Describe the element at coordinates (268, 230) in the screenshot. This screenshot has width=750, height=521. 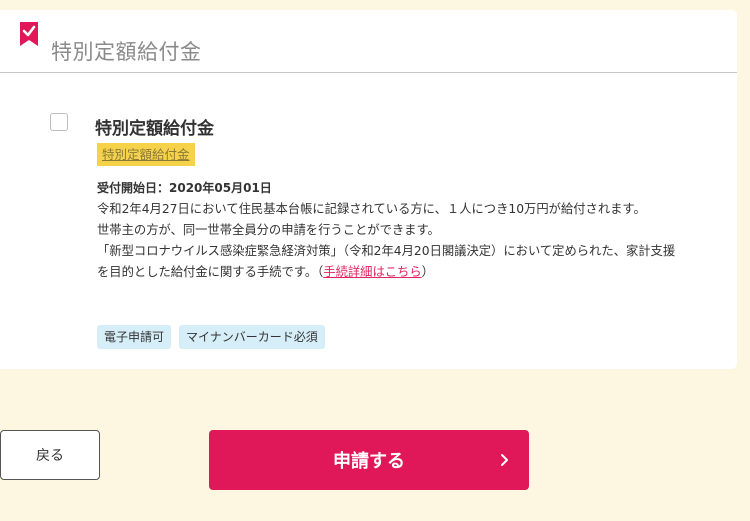
I see `description-line: 世帯主の方が、同一世帯全員分の申請を行うことができます。` at that location.